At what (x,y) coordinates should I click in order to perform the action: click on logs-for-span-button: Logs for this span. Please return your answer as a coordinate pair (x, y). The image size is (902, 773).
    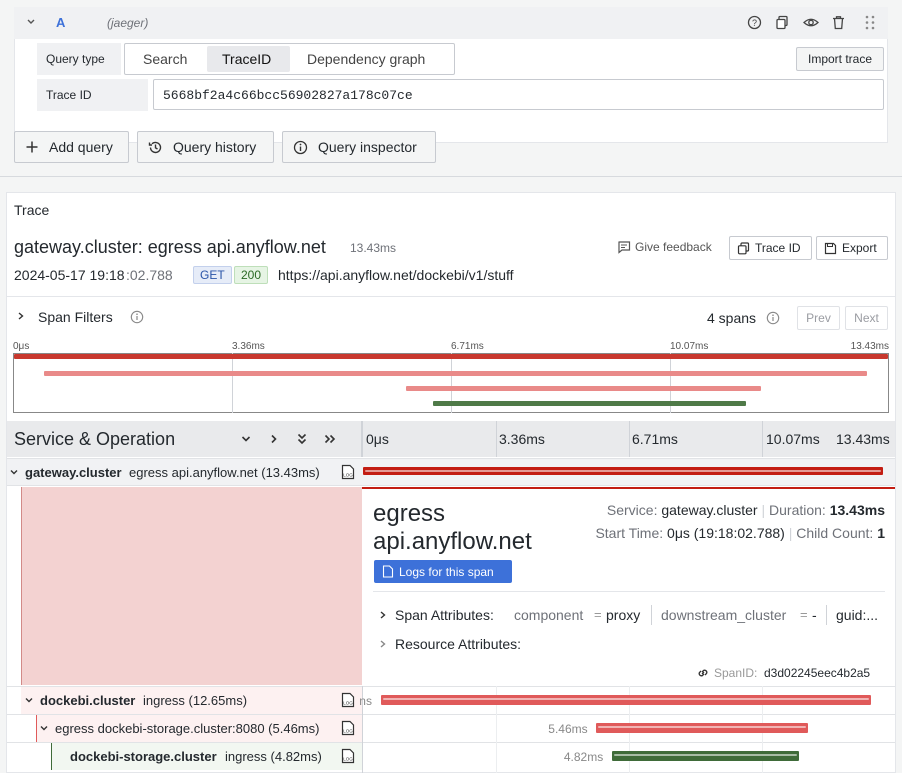
    Looking at the image, I should click on (443, 571).